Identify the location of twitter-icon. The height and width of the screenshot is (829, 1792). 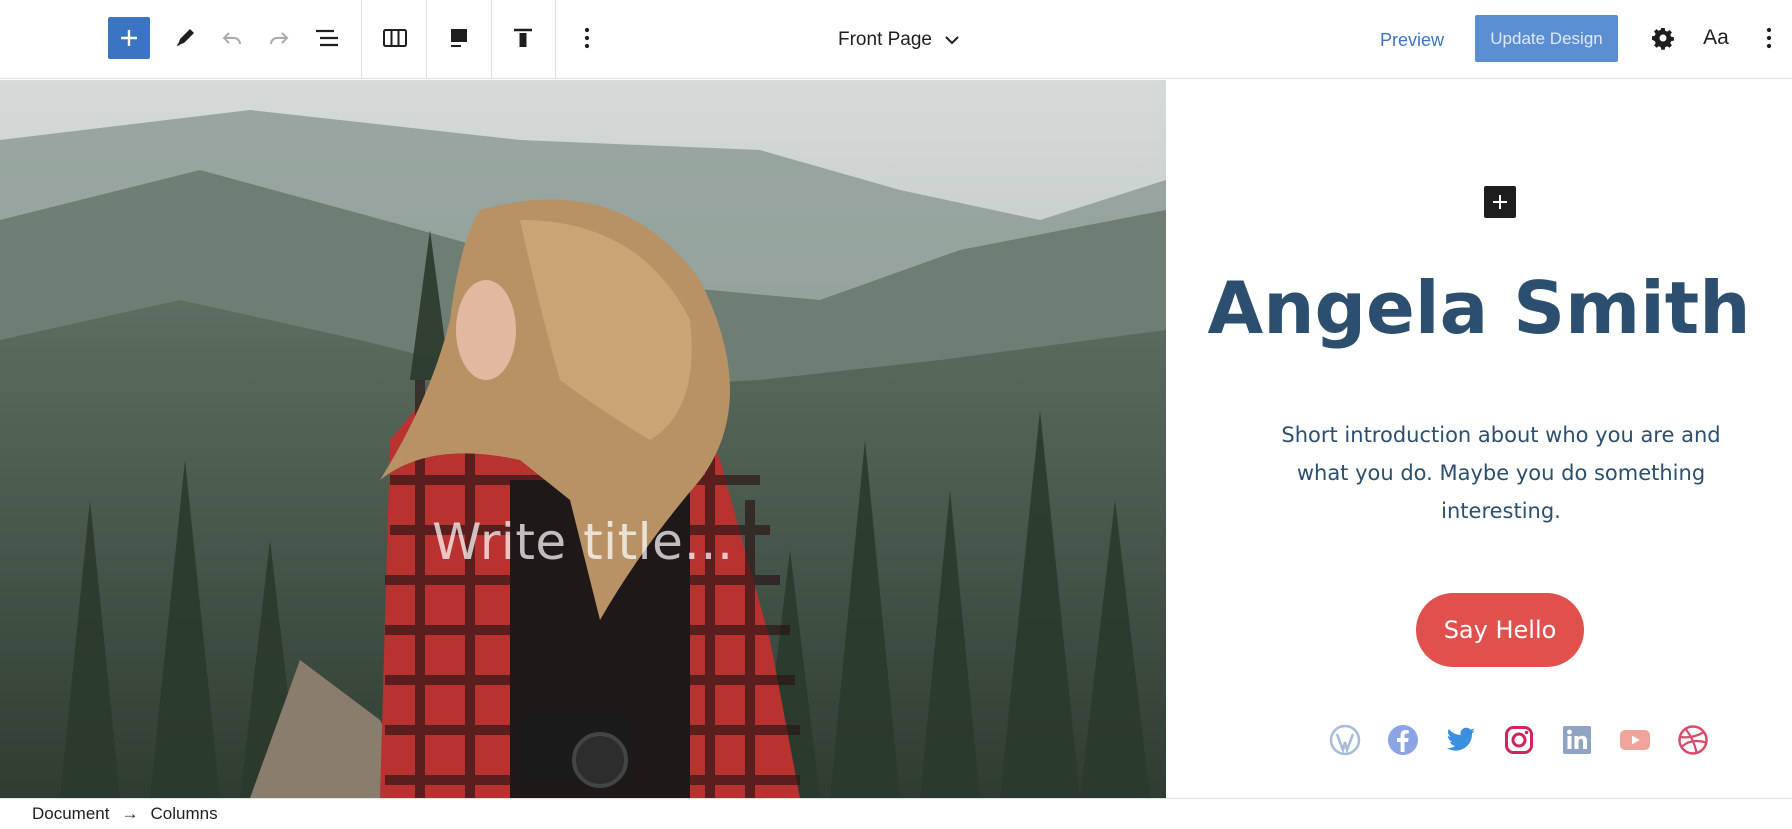
(1460, 739).